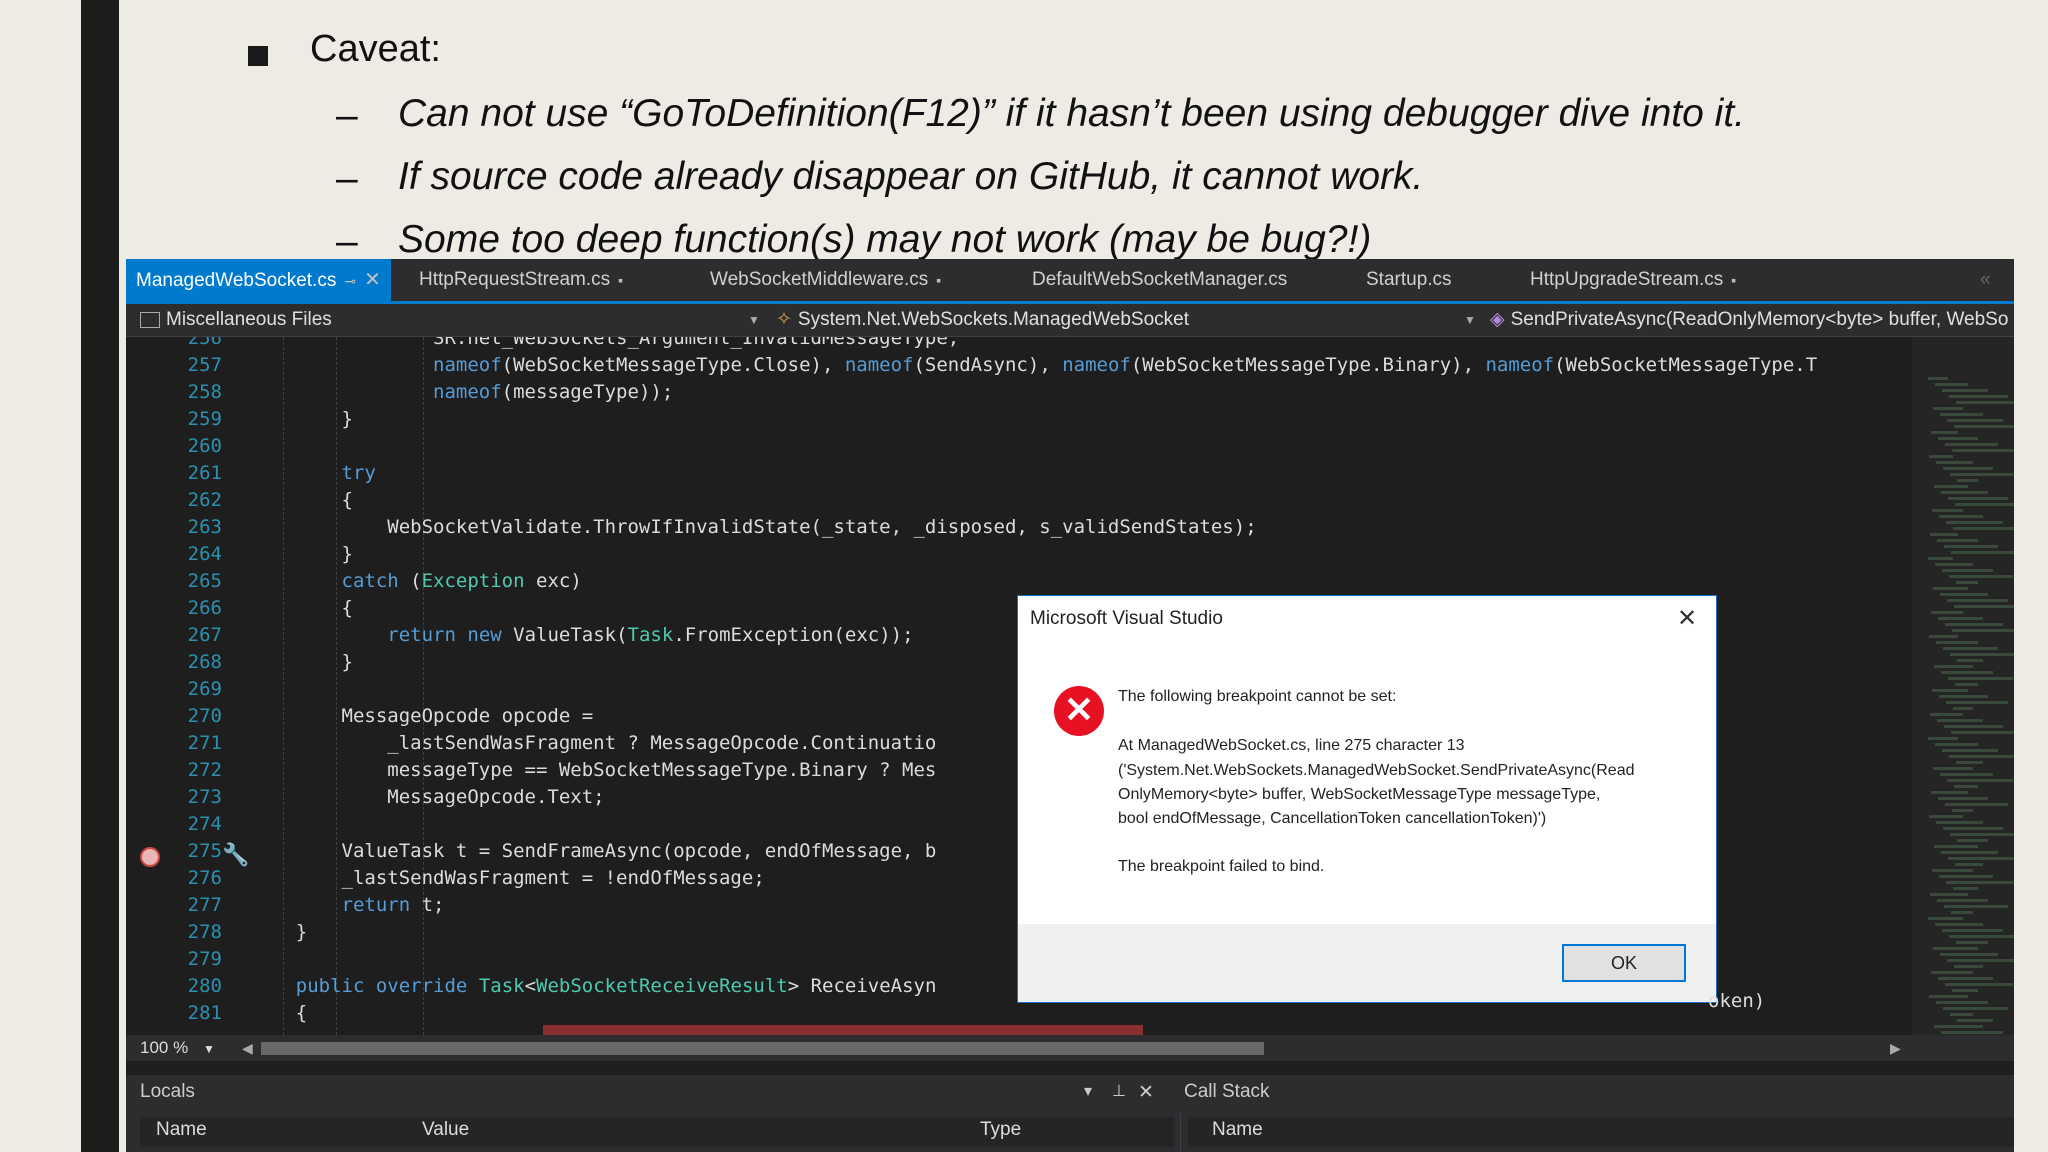 The width and height of the screenshot is (2048, 1152). I want to click on tab-managedwebsocket: ManagedWebSocket.cs ⊸ ✕, so click(258, 280).